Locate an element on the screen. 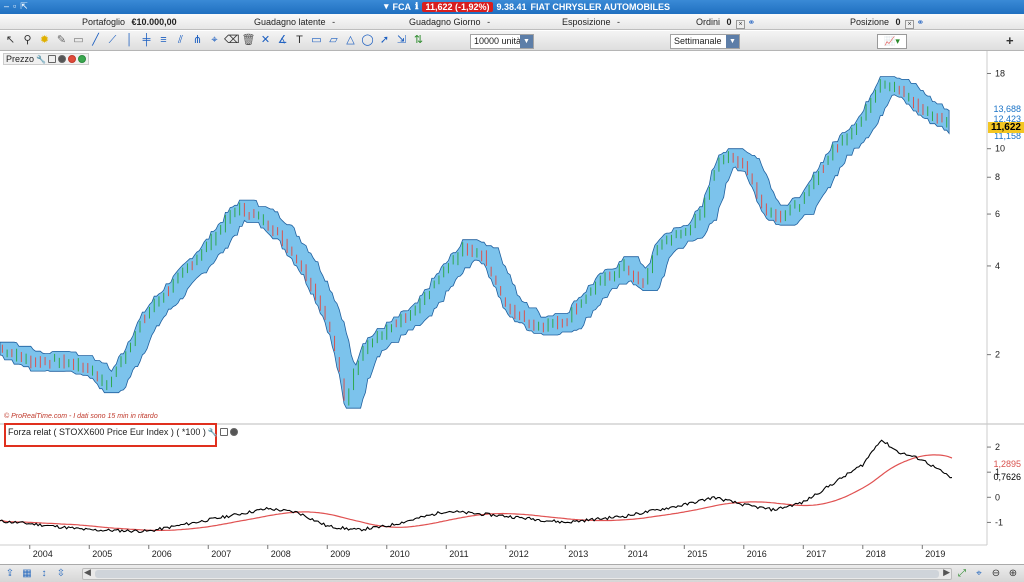  relative-strength-axis: 210-1 is located at coordinates (995, 484).